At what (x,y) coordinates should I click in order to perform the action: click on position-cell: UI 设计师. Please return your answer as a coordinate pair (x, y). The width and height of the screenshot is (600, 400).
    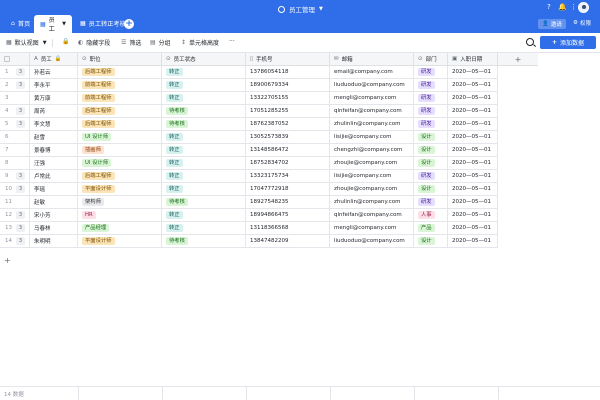
    Looking at the image, I should click on (120, 137).